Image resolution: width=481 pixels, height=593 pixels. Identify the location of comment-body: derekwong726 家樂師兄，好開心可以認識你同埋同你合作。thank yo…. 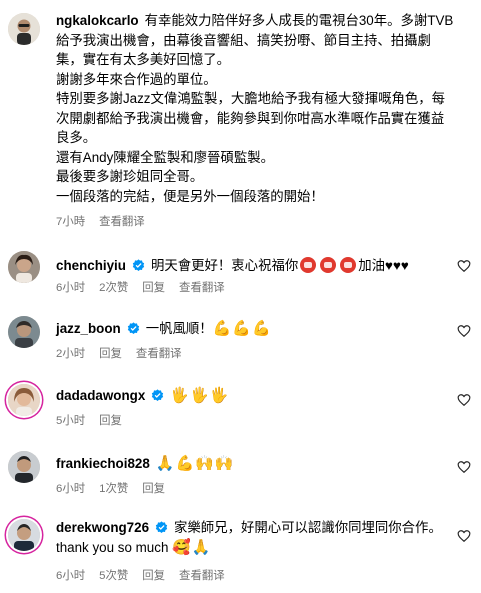
(256, 537).